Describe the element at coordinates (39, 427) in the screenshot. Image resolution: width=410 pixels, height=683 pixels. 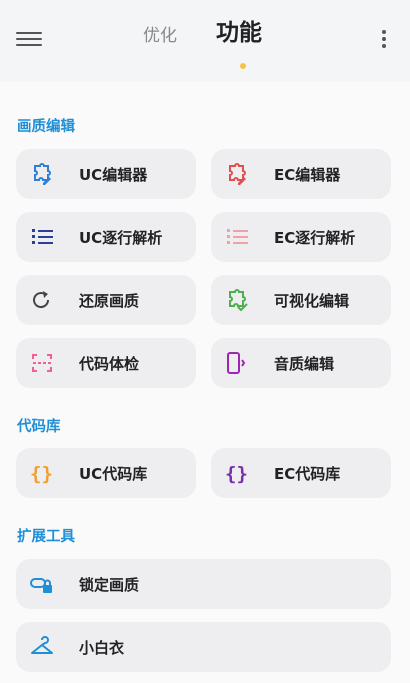
I see `section-title-code-library: 代码库` at that location.